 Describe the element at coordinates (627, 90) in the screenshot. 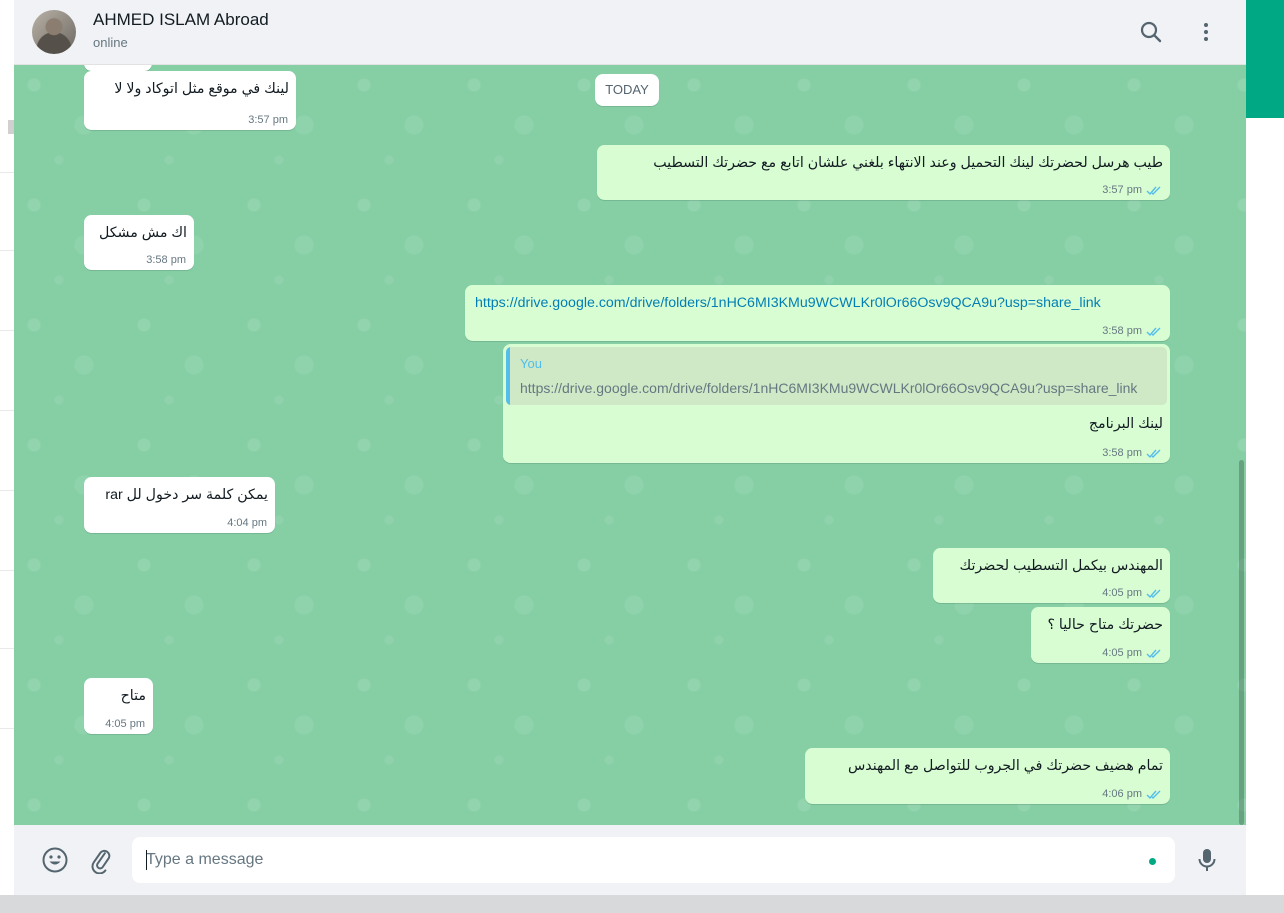

I see `date-divider: TODAY` at that location.